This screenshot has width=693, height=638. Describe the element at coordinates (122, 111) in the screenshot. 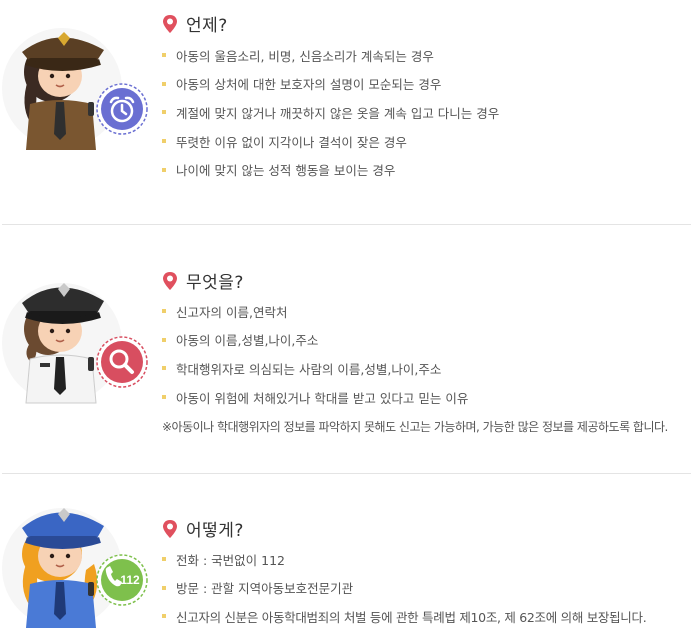

I see `alarm-clock-badge` at that location.